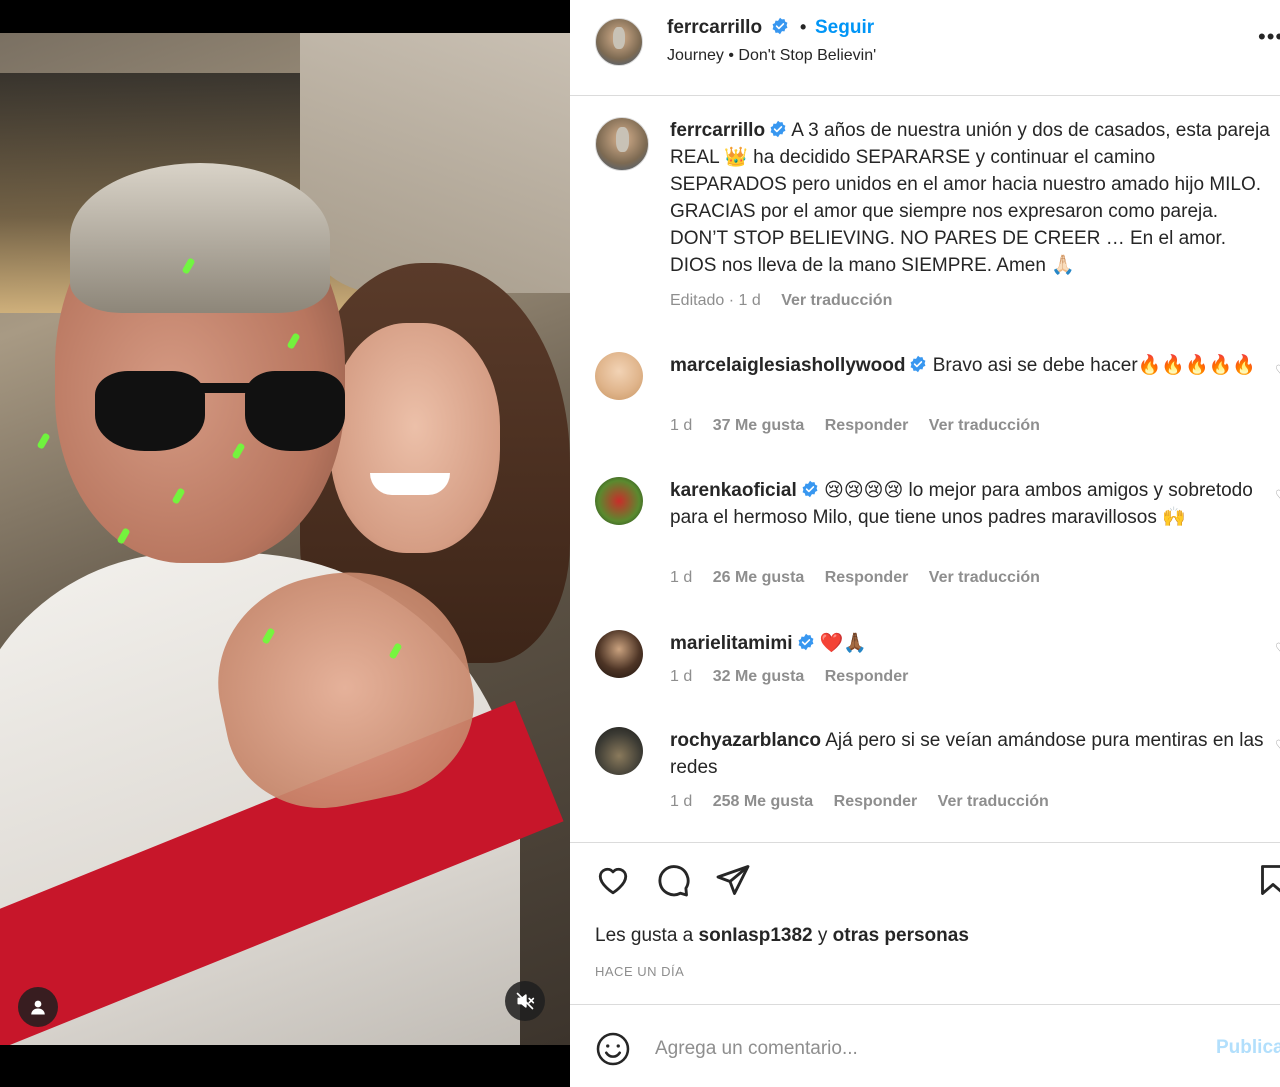 The image size is (1280, 1087). Describe the element at coordinates (841, 643) in the screenshot. I see `comment-body: ❤️🙏🏾` at that location.